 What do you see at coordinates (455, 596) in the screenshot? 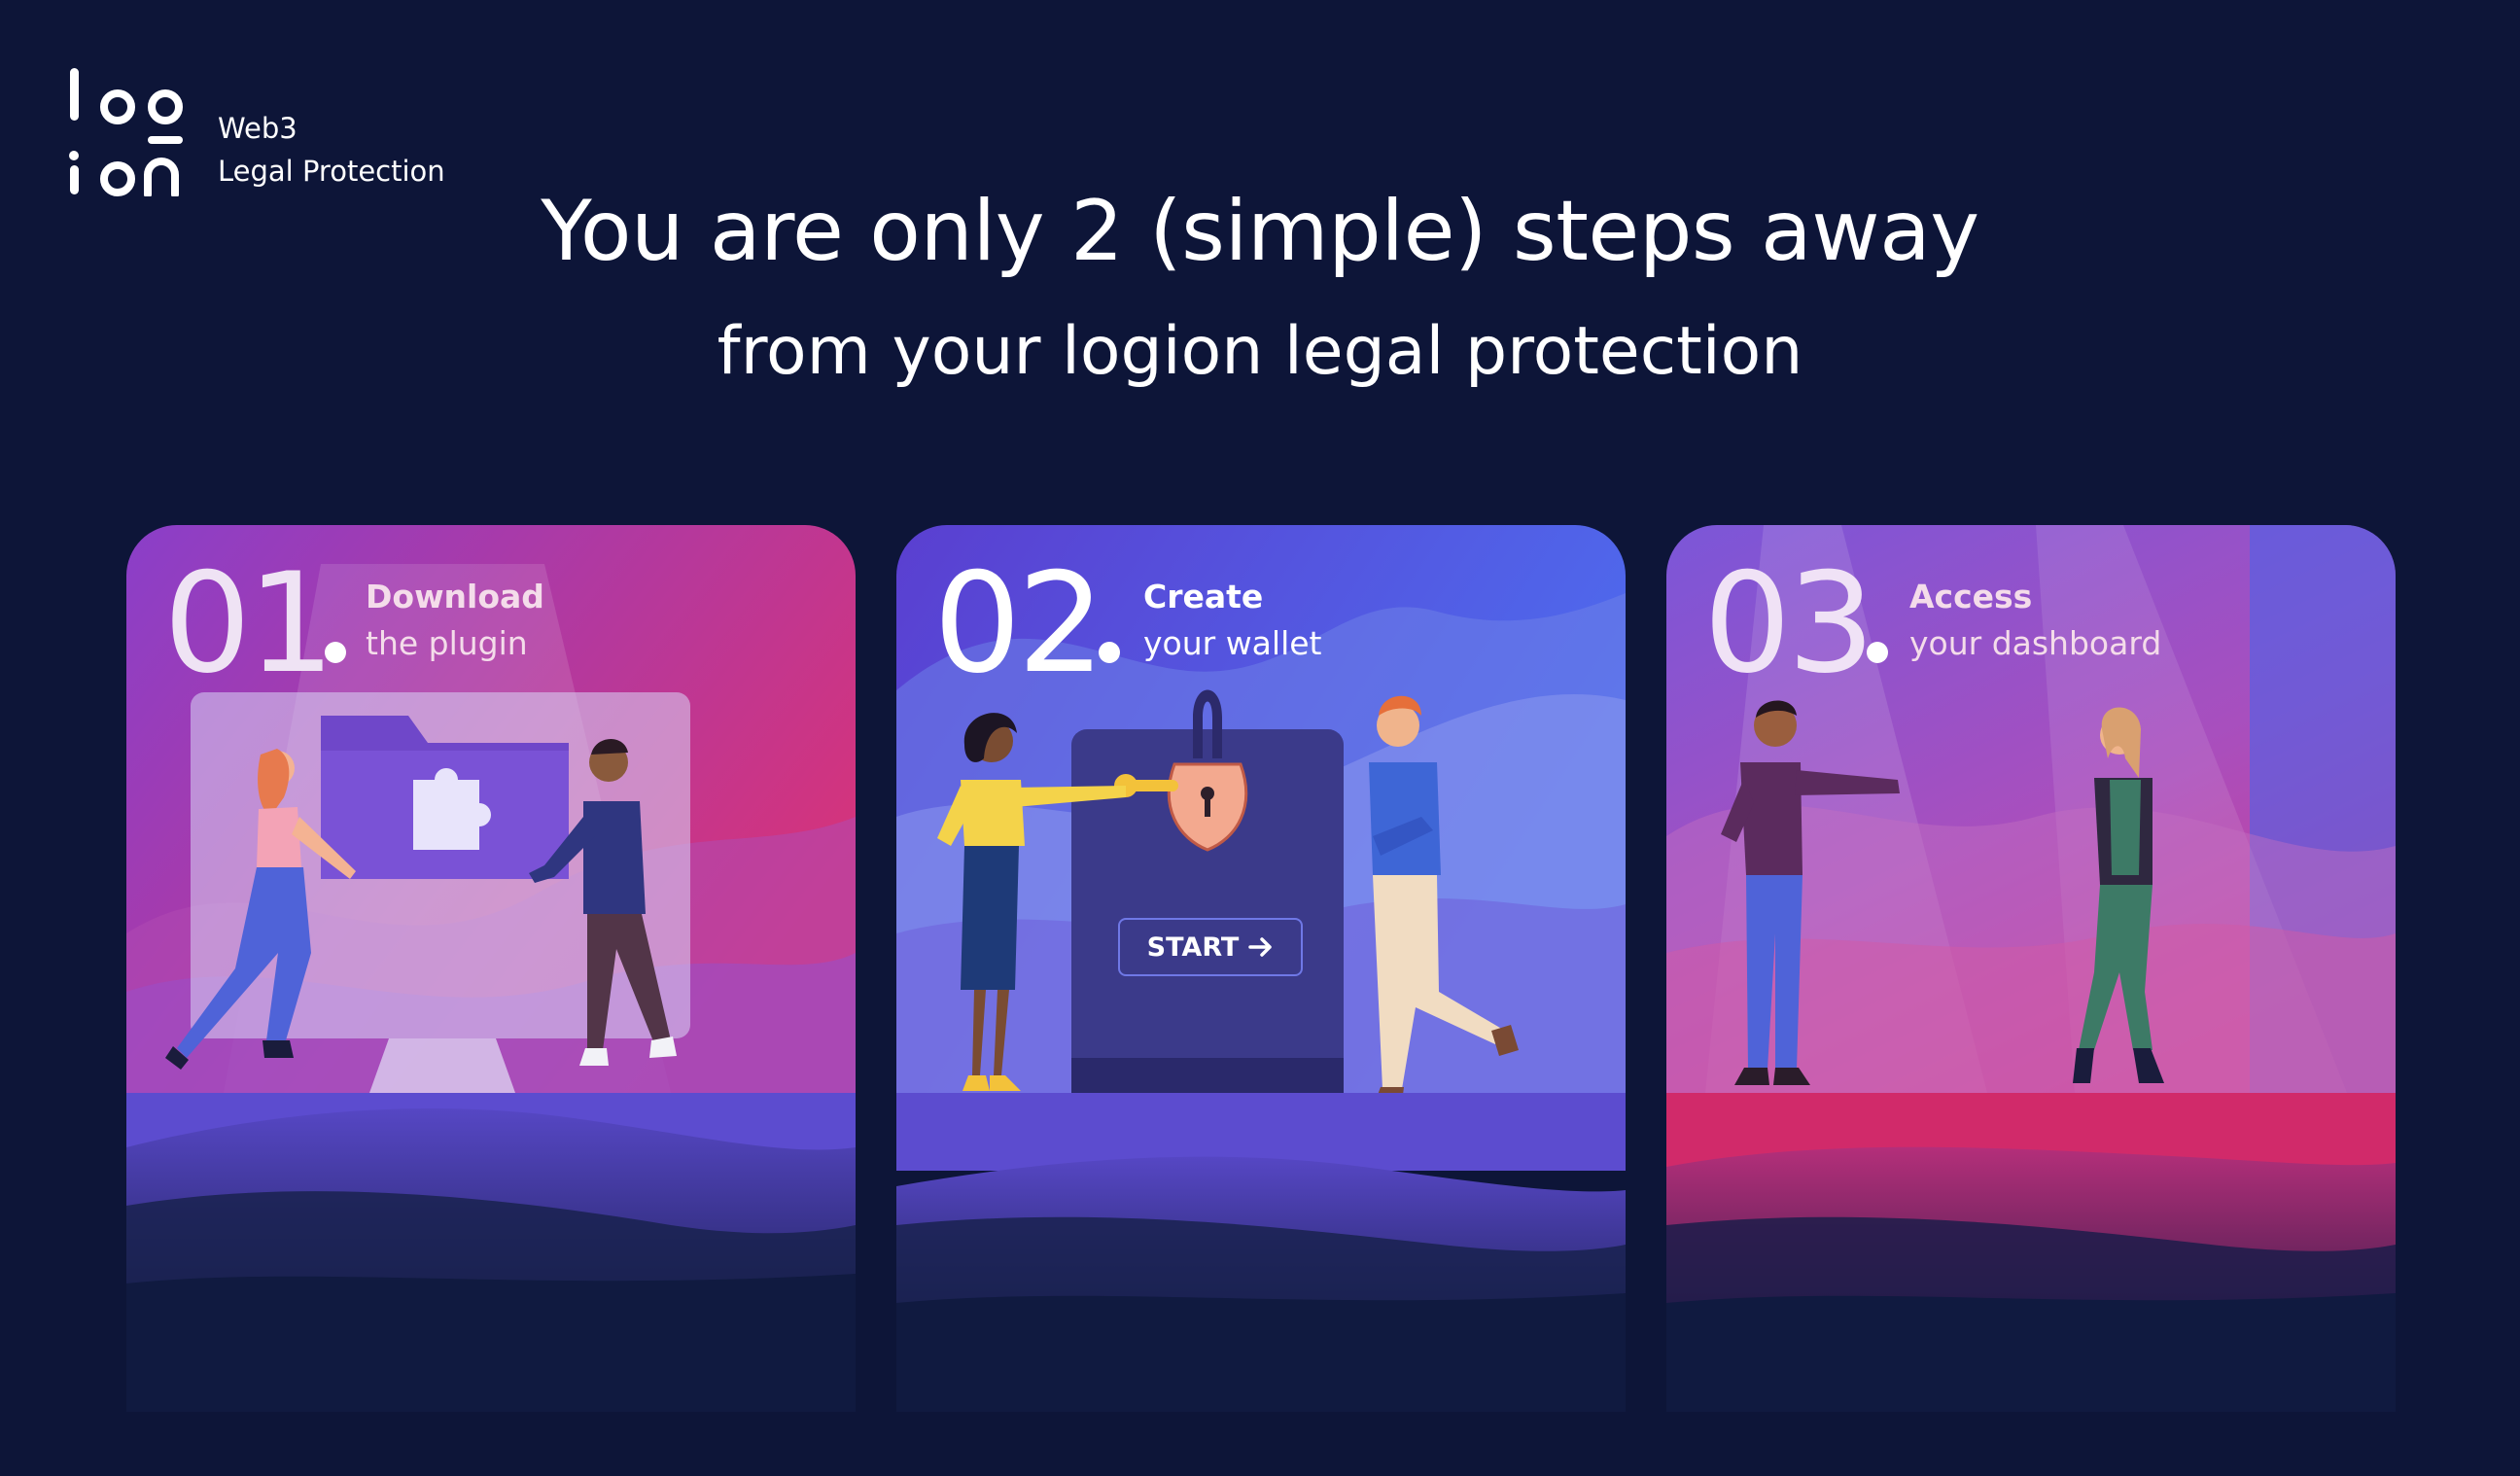
I see `step-title: Download` at bounding box center [455, 596].